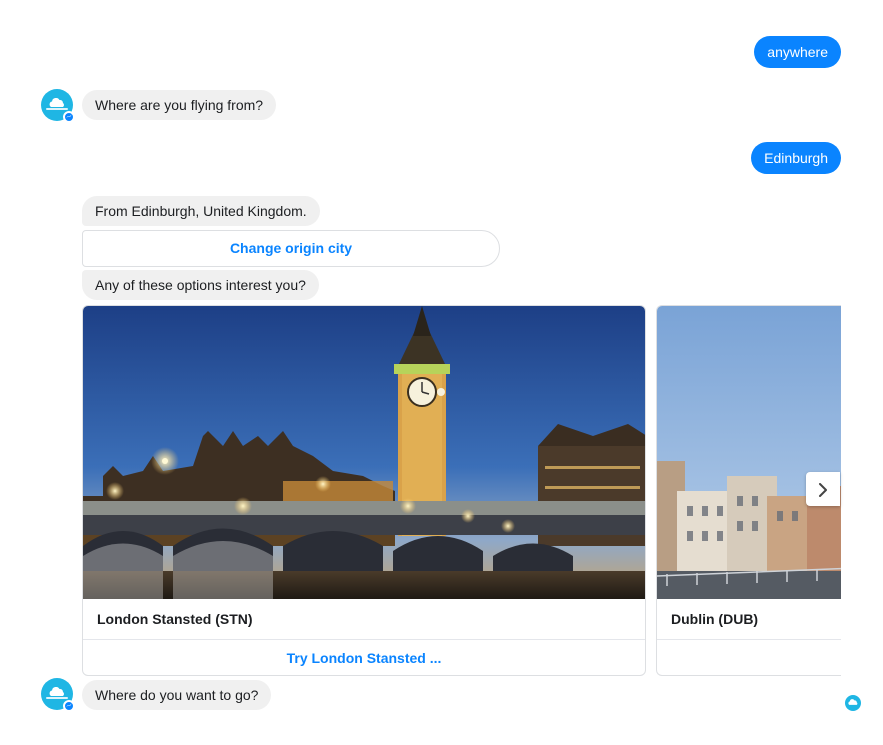  I want to click on bot-message: Where are you flying from?, so click(179, 105).